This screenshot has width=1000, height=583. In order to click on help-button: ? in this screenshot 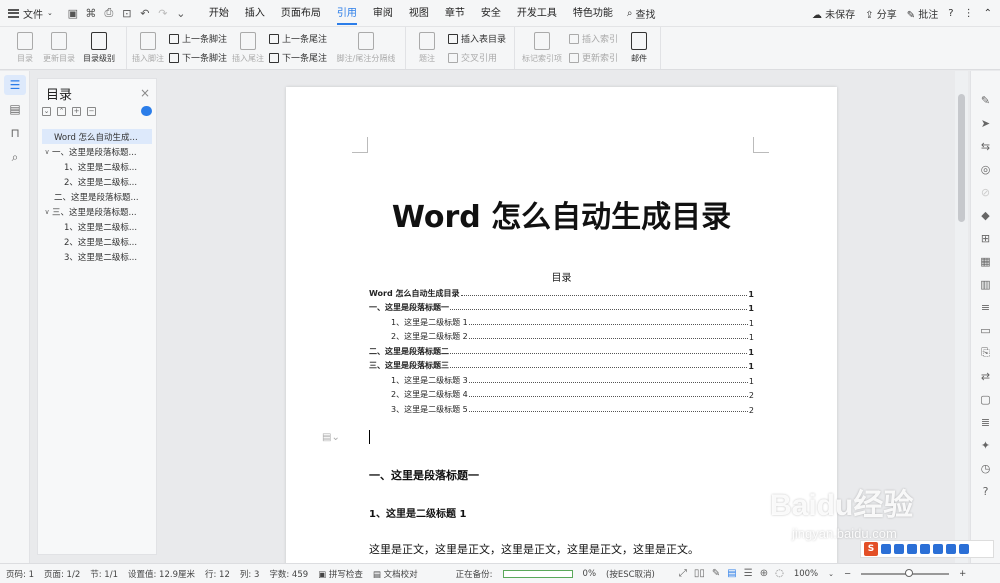, I will do `click(950, 13)`.